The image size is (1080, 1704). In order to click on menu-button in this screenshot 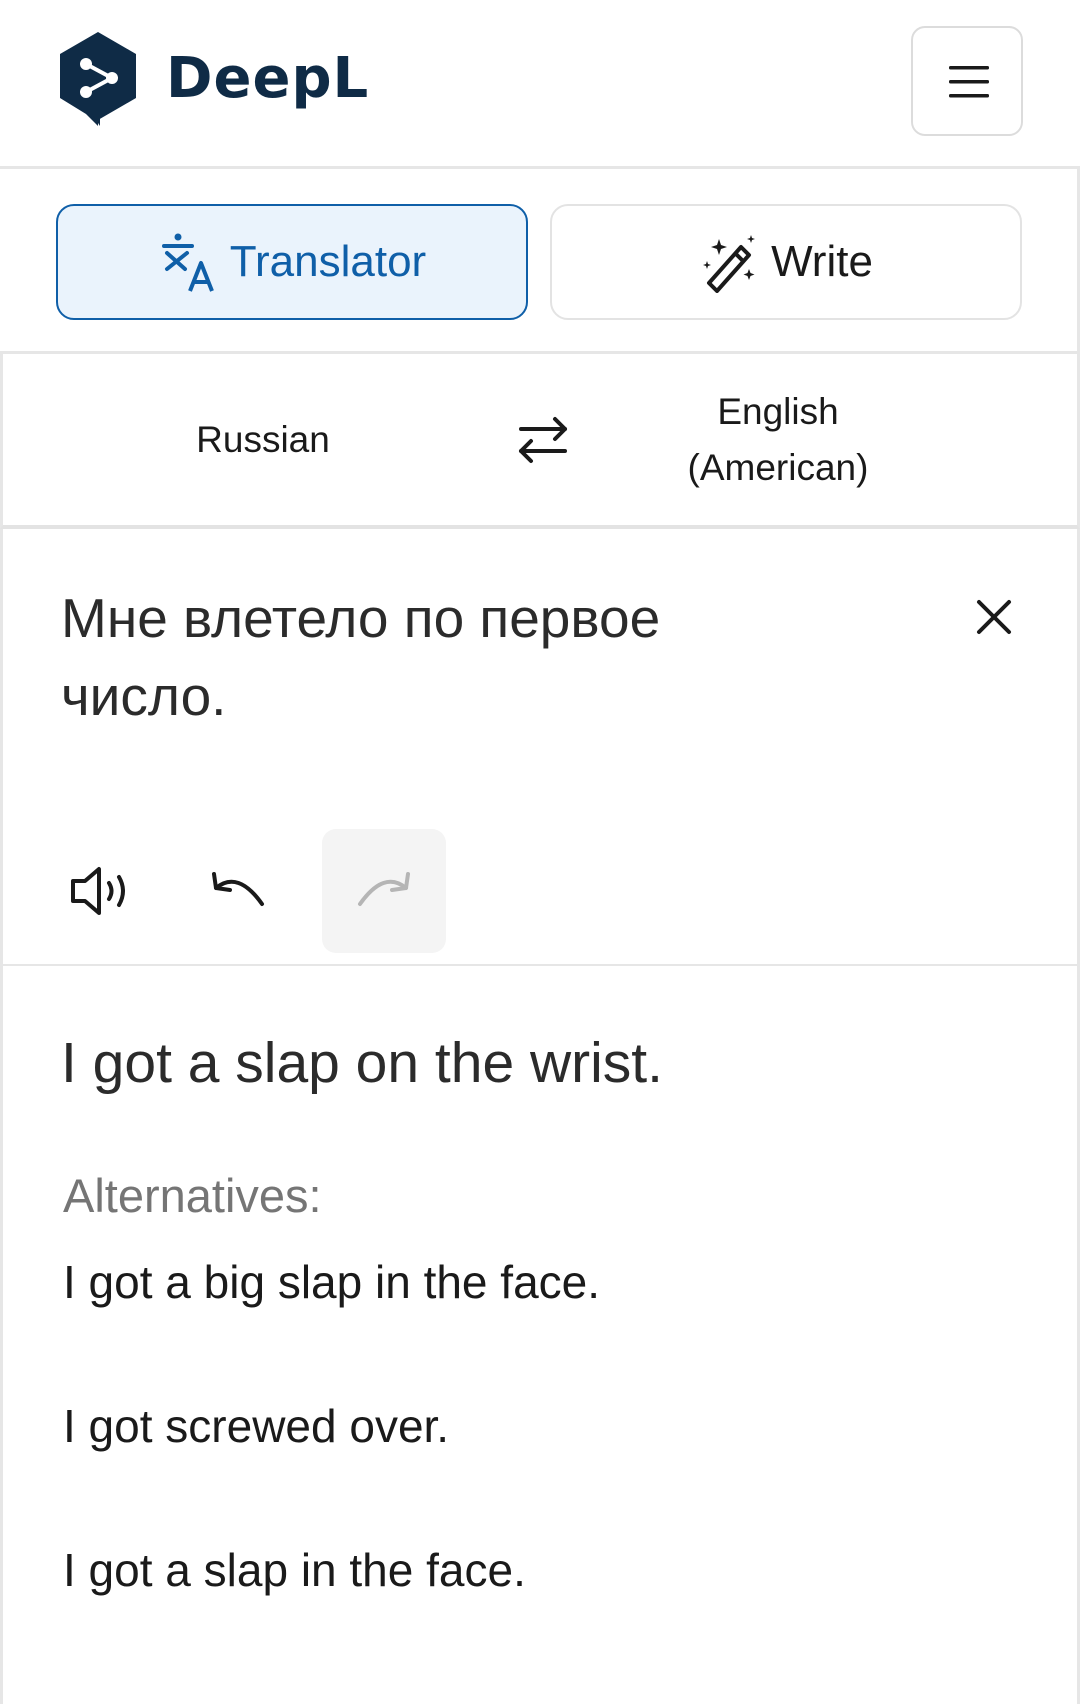, I will do `click(967, 81)`.